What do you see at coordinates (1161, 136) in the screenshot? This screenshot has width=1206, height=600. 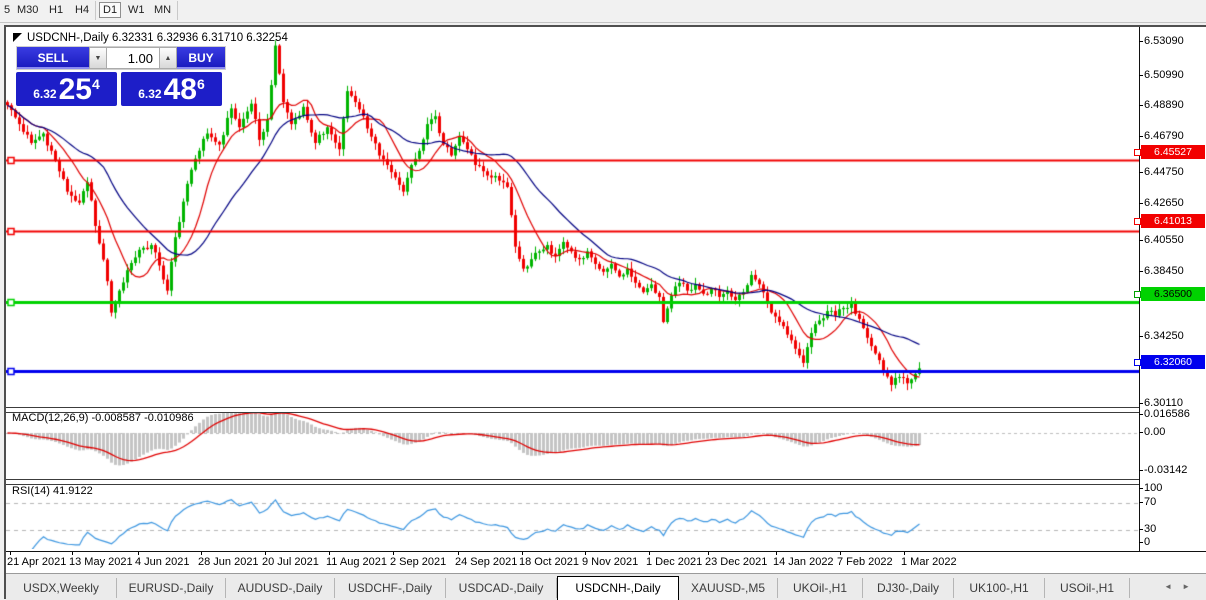 I see `price-tick: 6.46790` at bounding box center [1161, 136].